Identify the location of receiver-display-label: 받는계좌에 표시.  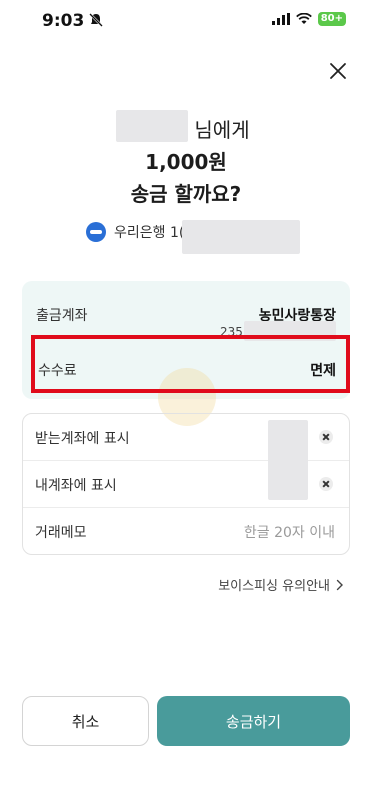
(82, 439).